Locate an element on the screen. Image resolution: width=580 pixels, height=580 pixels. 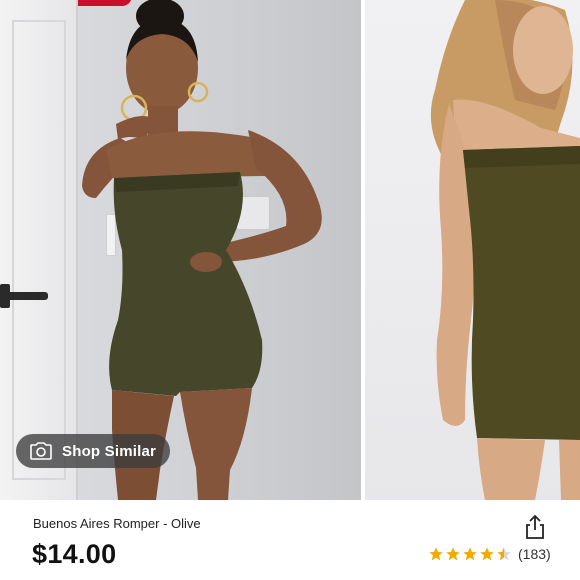
share-icon is located at coordinates (535, 527).